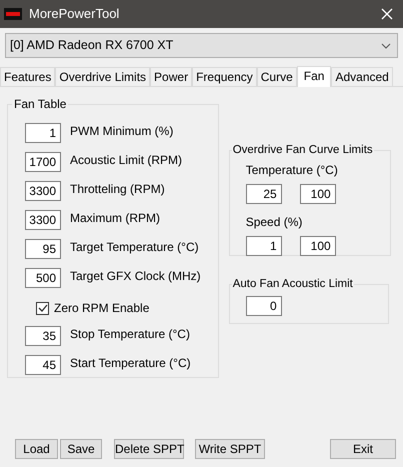 The width and height of the screenshot is (403, 467). What do you see at coordinates (363, 449) in the screenshot?
I see `action-button: Exit` at bounding box center [363, 449].